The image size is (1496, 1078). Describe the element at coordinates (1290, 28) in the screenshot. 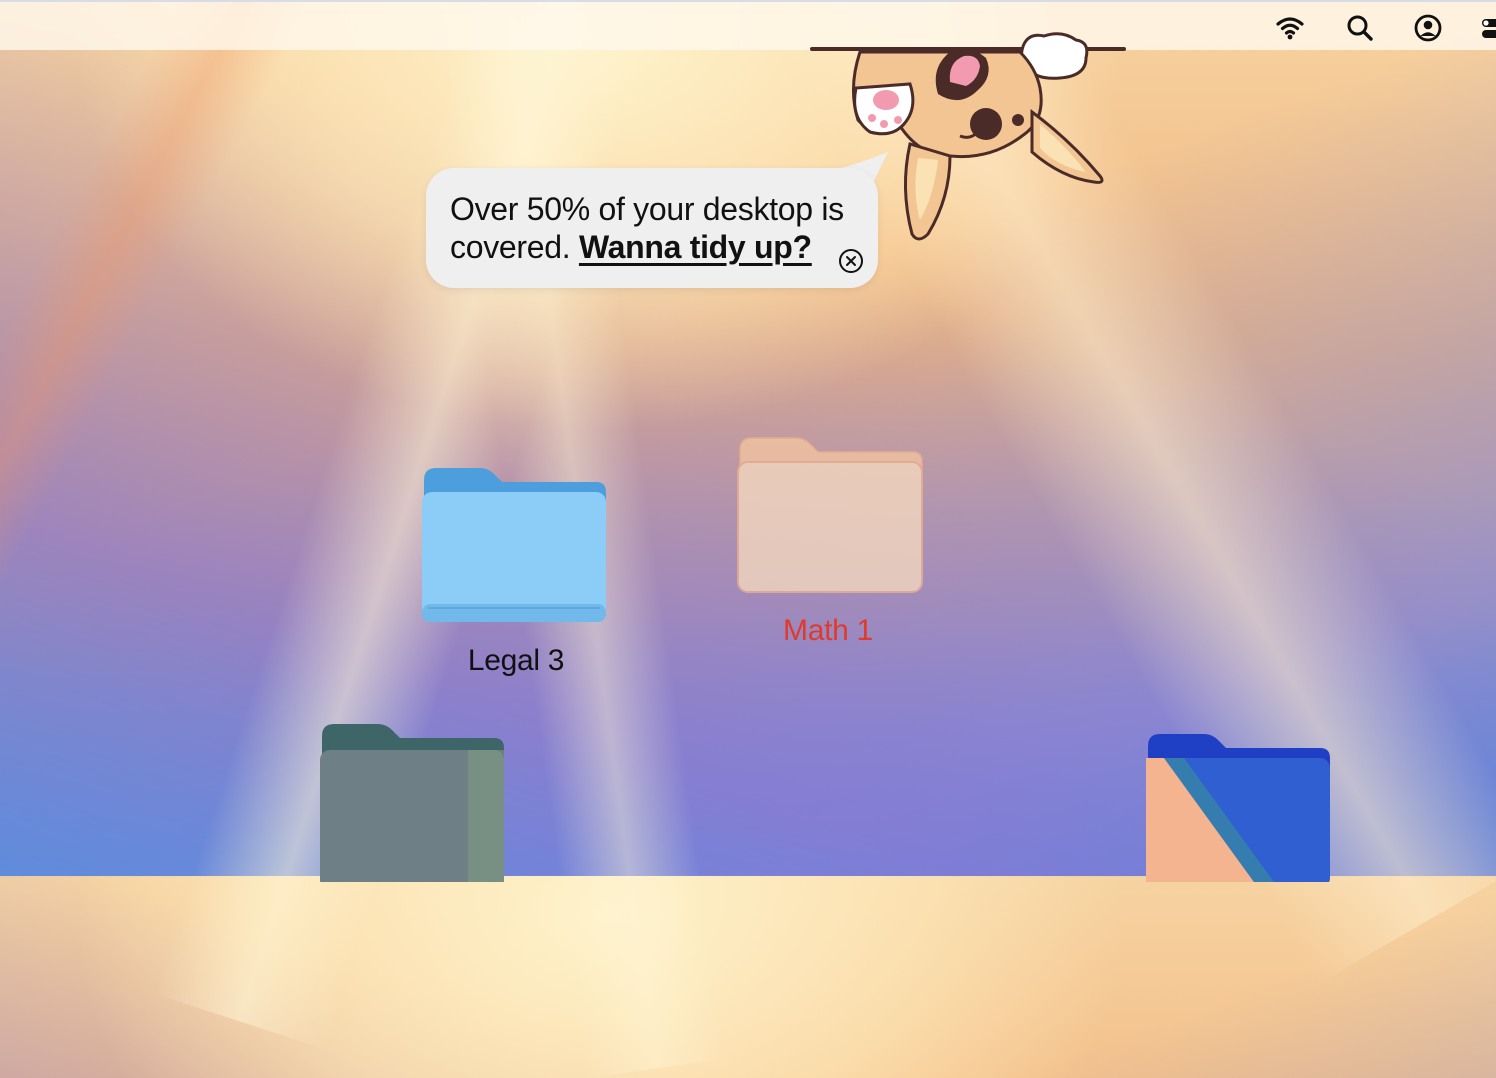

I see `wifi-icon` at that location.